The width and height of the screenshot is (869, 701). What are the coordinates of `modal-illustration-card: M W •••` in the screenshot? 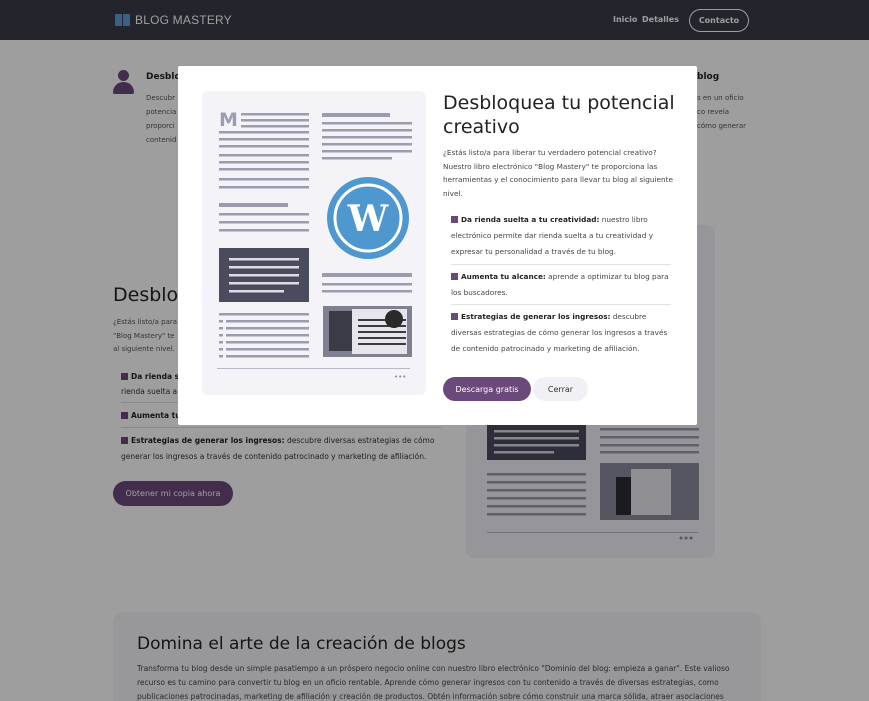 It's located at (314, 243).